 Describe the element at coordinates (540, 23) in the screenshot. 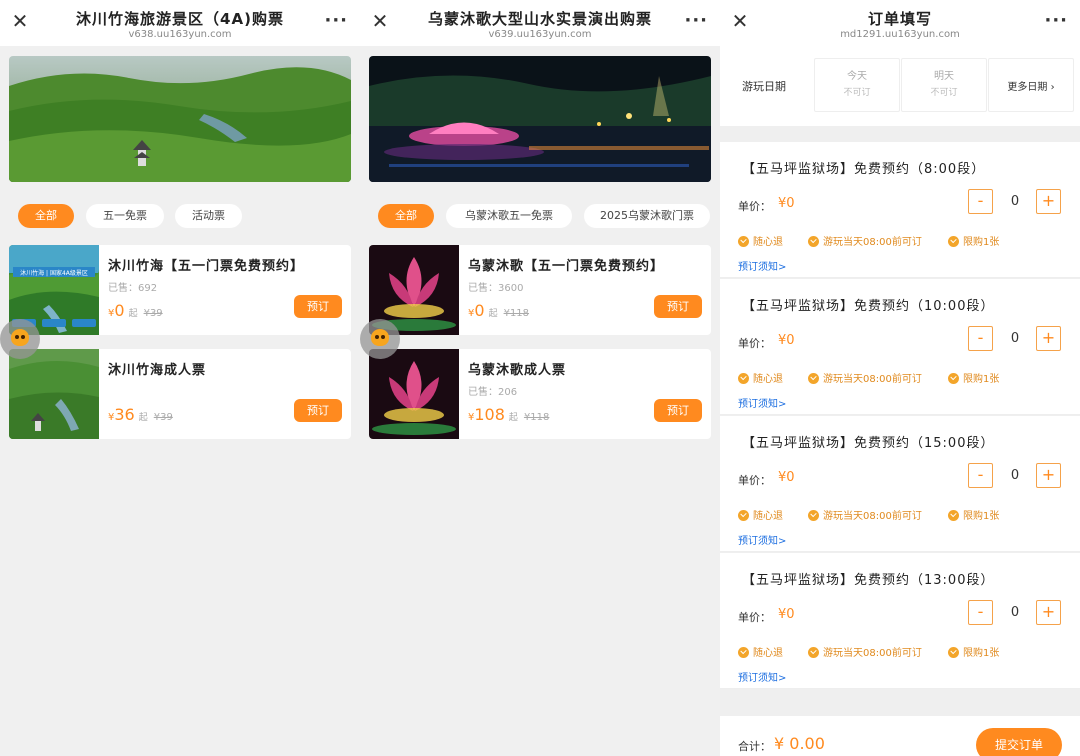

I see `top-bar: ✕ 乌蒙沐歌大型山水实景演出购票 v639.uu163yun.com ···` at that location.